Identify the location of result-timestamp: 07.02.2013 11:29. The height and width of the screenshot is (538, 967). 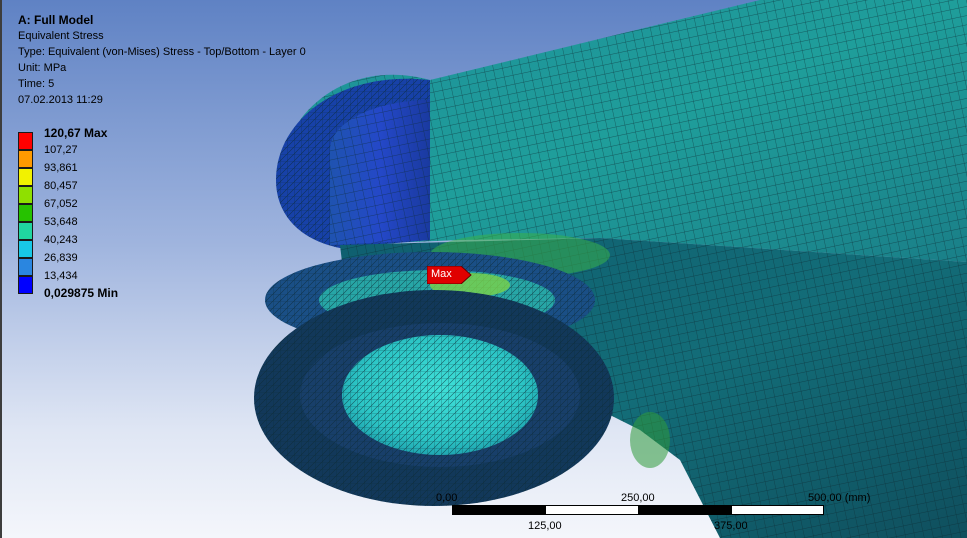
(60, 100).